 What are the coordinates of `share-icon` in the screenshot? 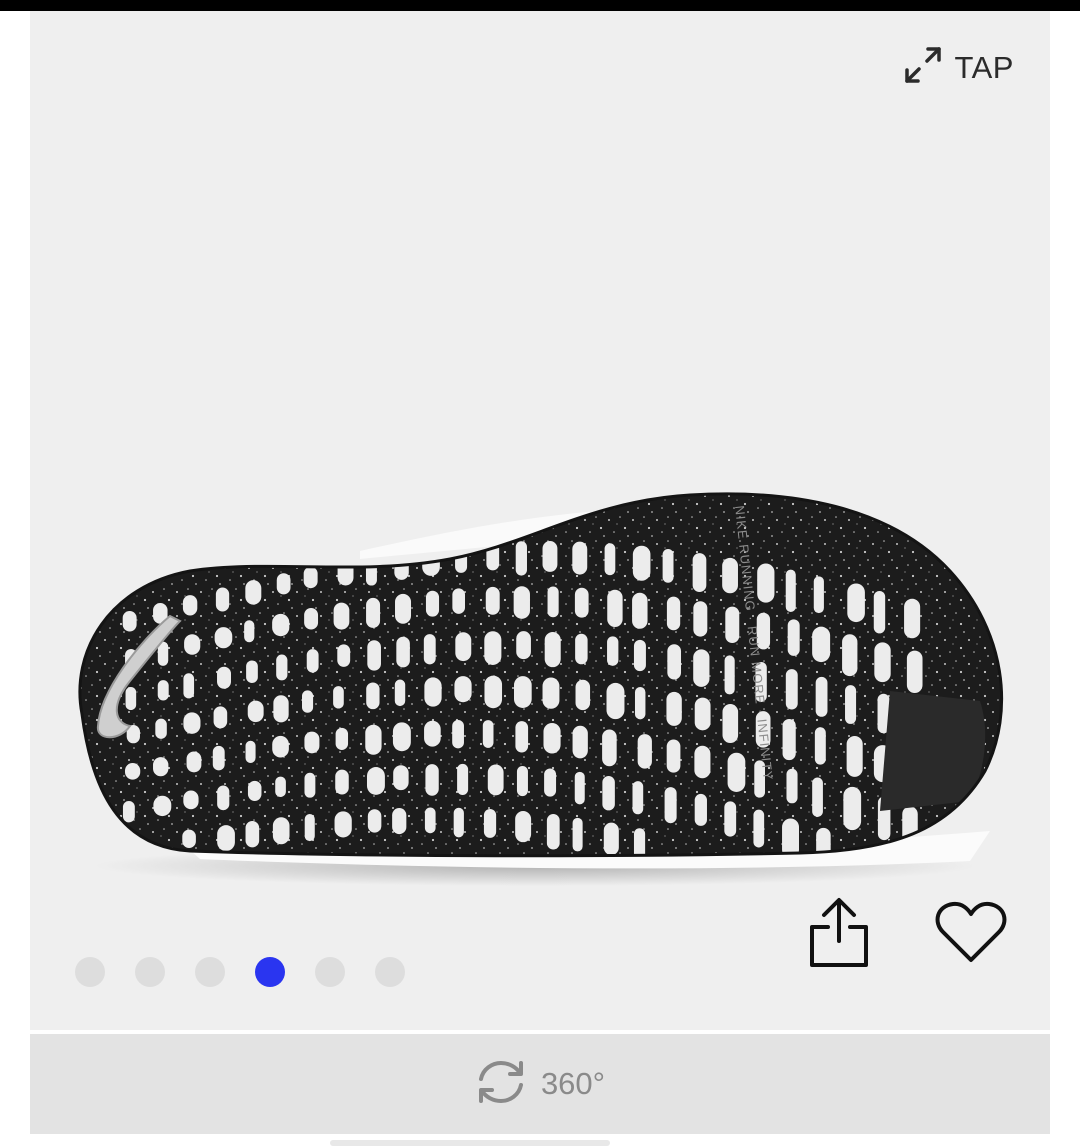 It's located at (839, 934).